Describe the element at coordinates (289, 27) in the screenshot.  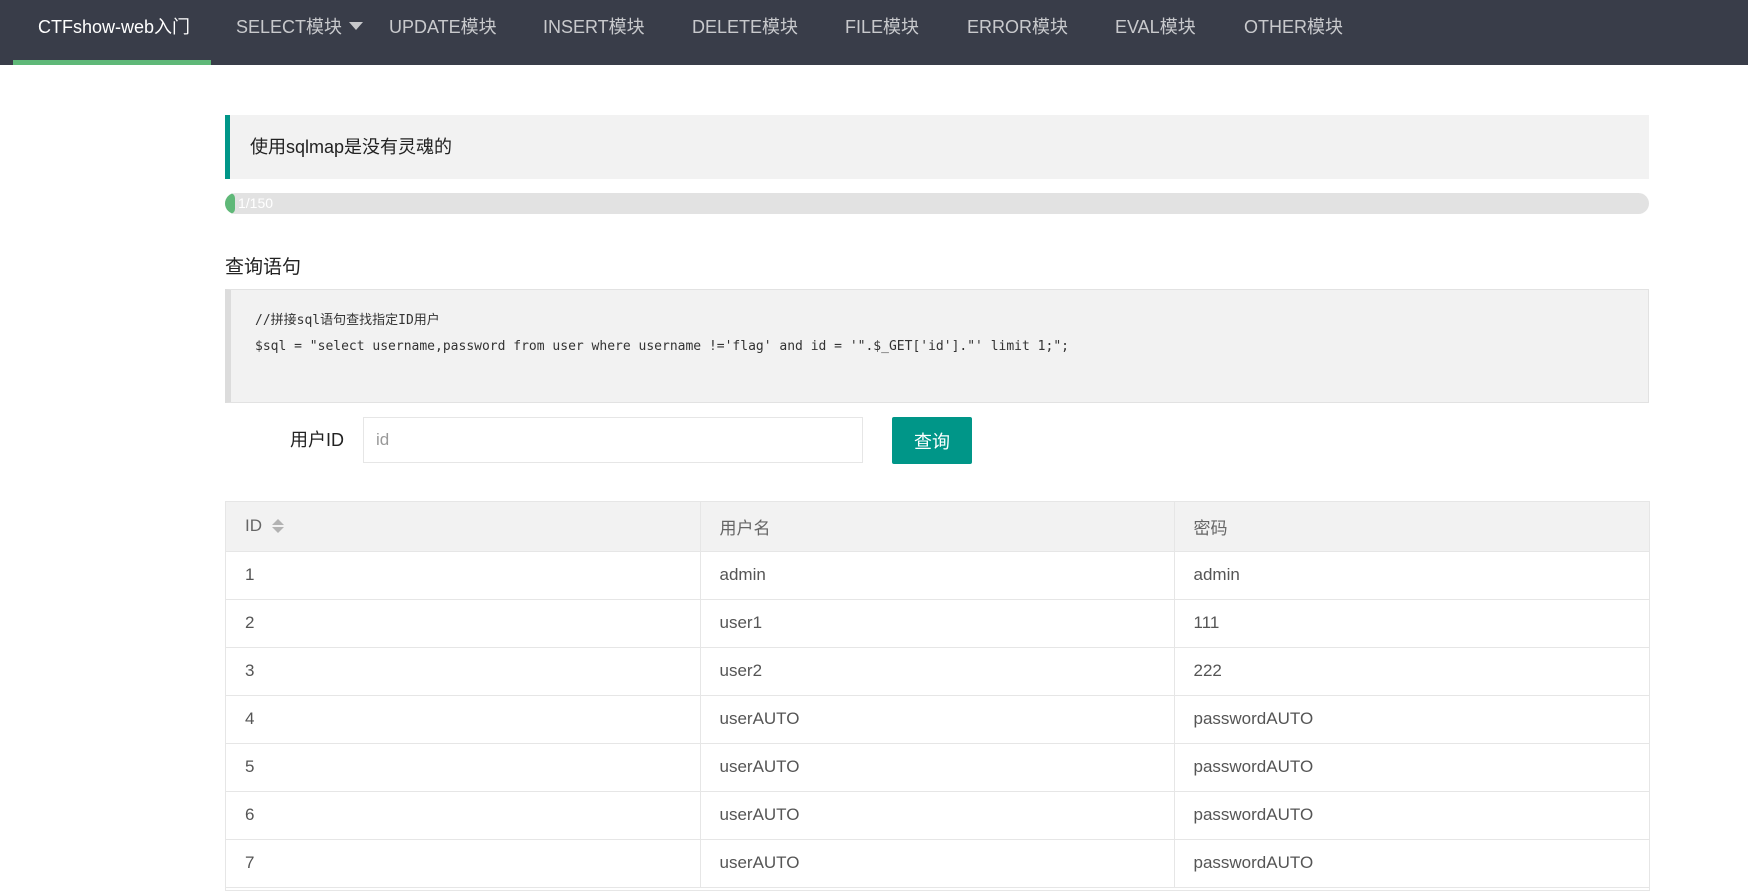
I see `nav-item-select-label: SELECT模块` at that location.